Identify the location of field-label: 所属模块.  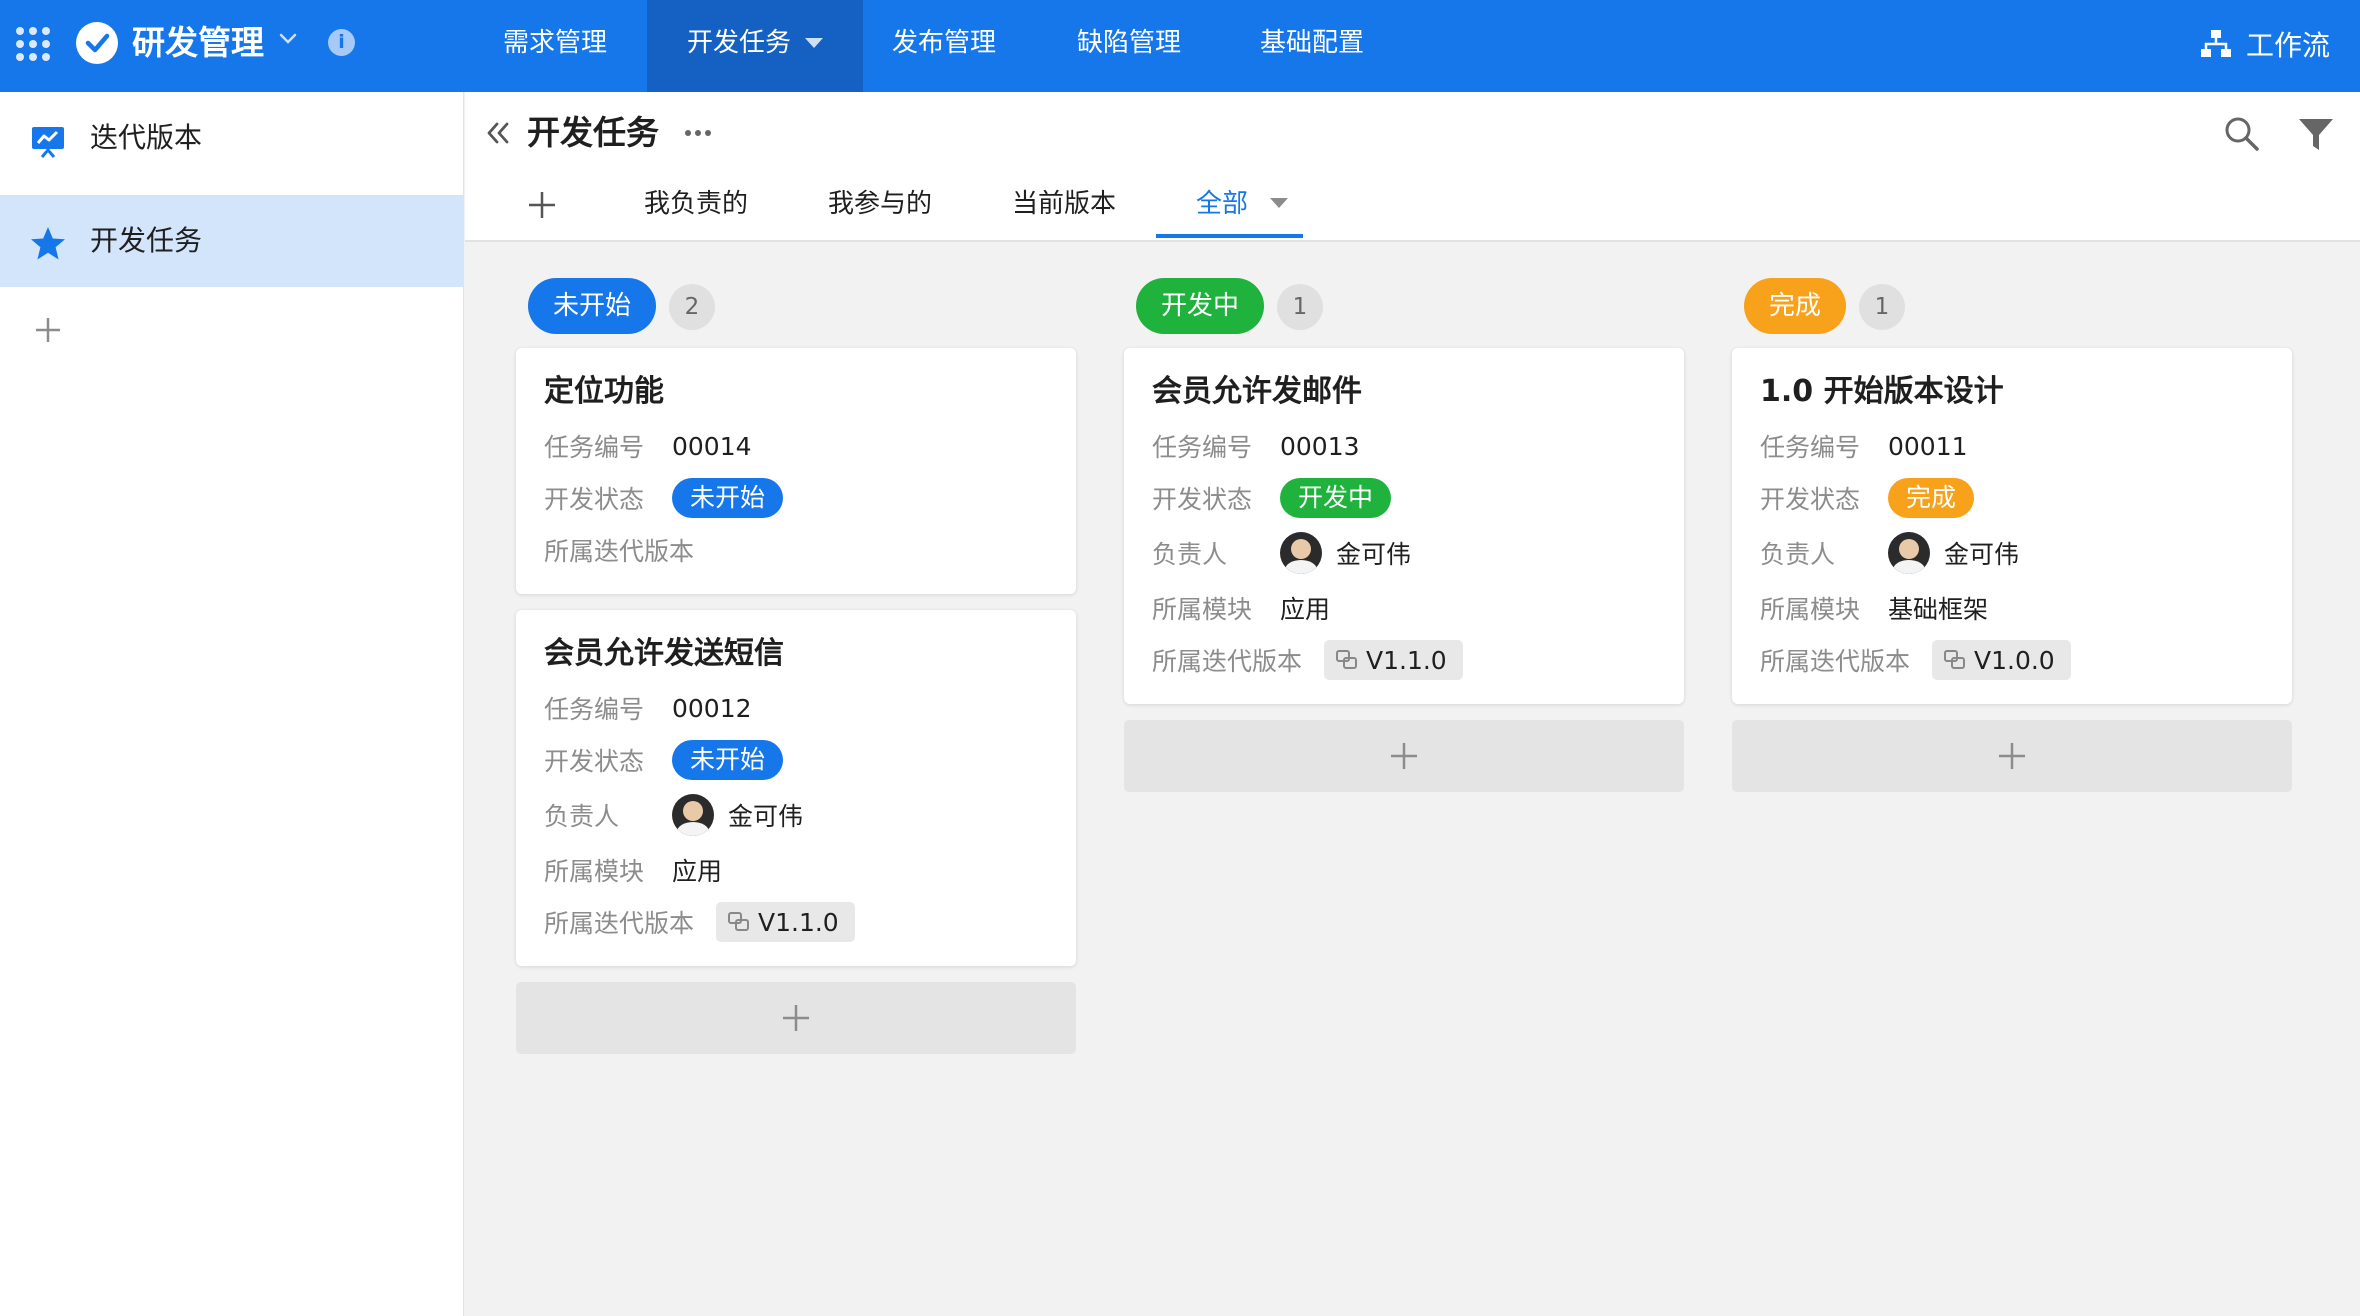
(1810, 609).